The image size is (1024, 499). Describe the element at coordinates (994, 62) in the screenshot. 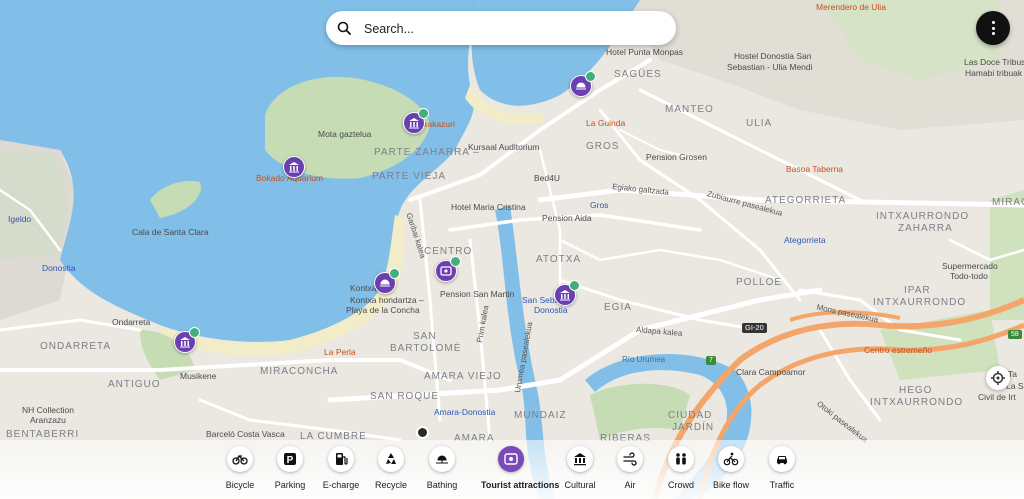

I see `poi-label: Las Doce Tribus` at that location.